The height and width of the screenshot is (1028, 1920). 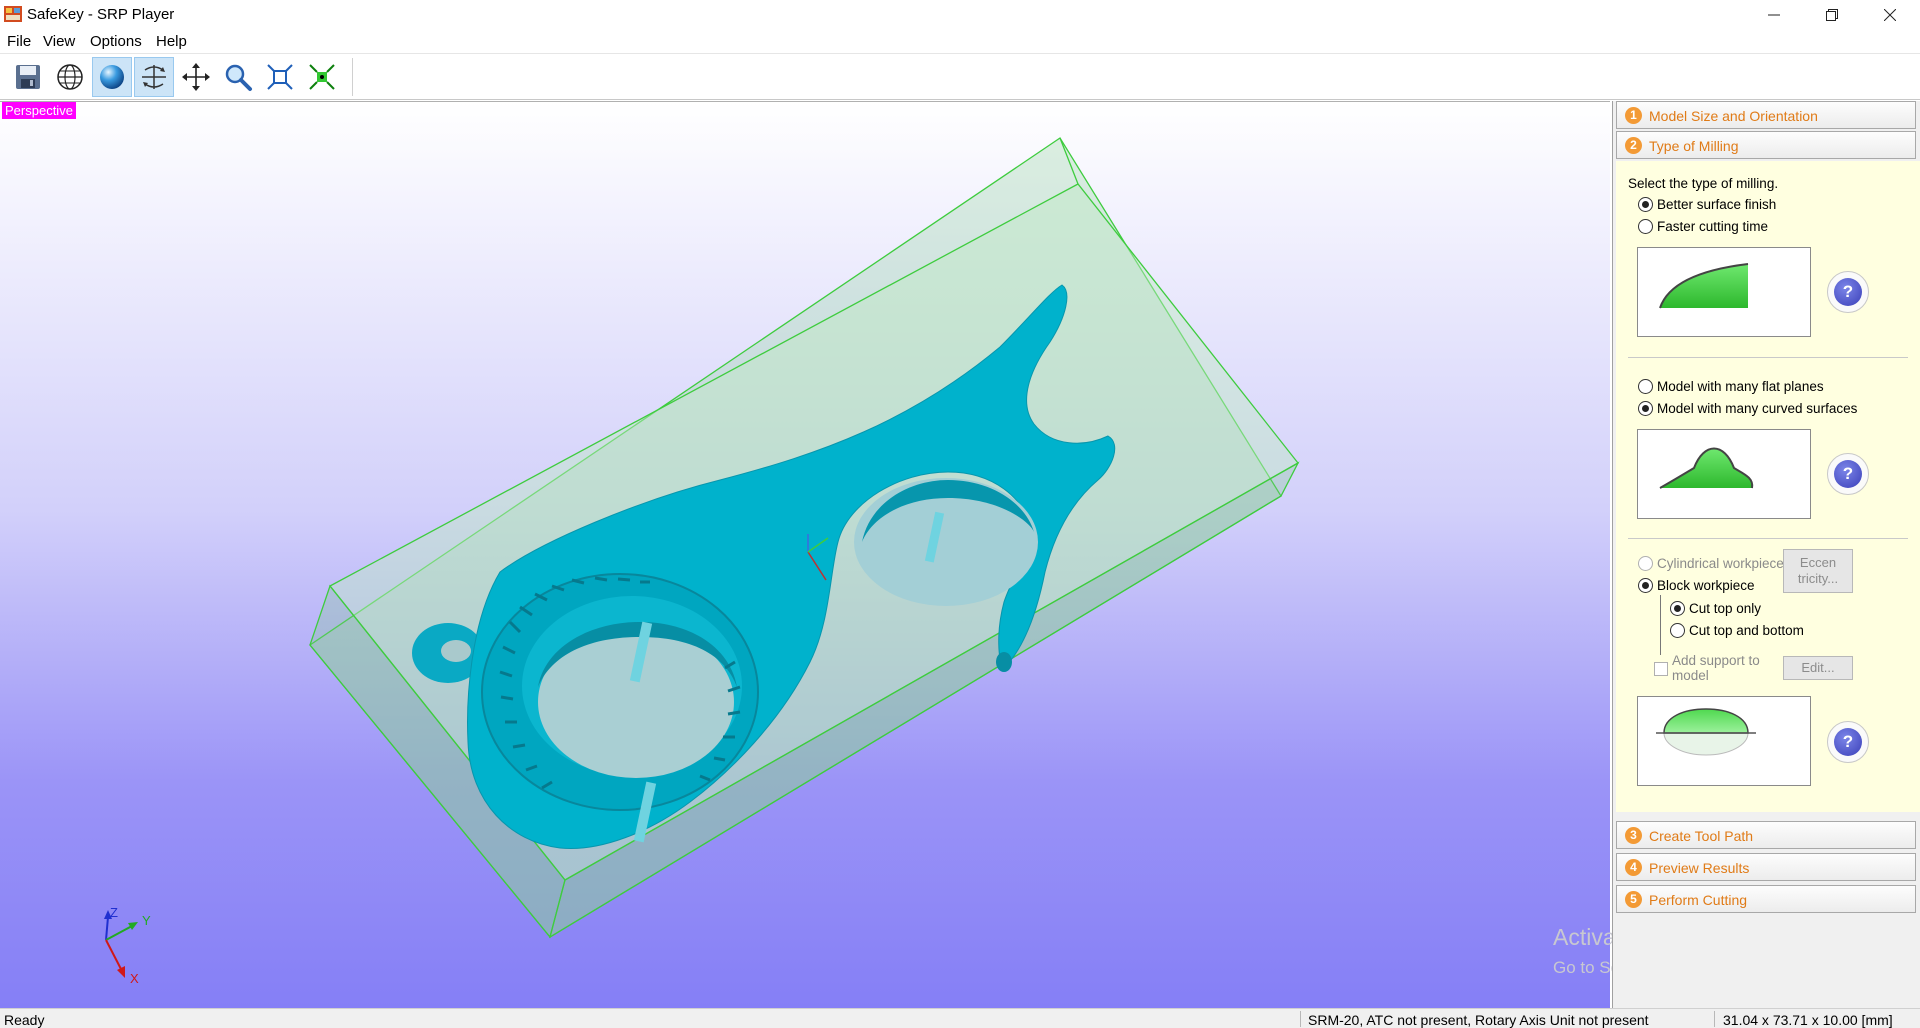 I want to click on zoom-button, so click(x=238, y=77).